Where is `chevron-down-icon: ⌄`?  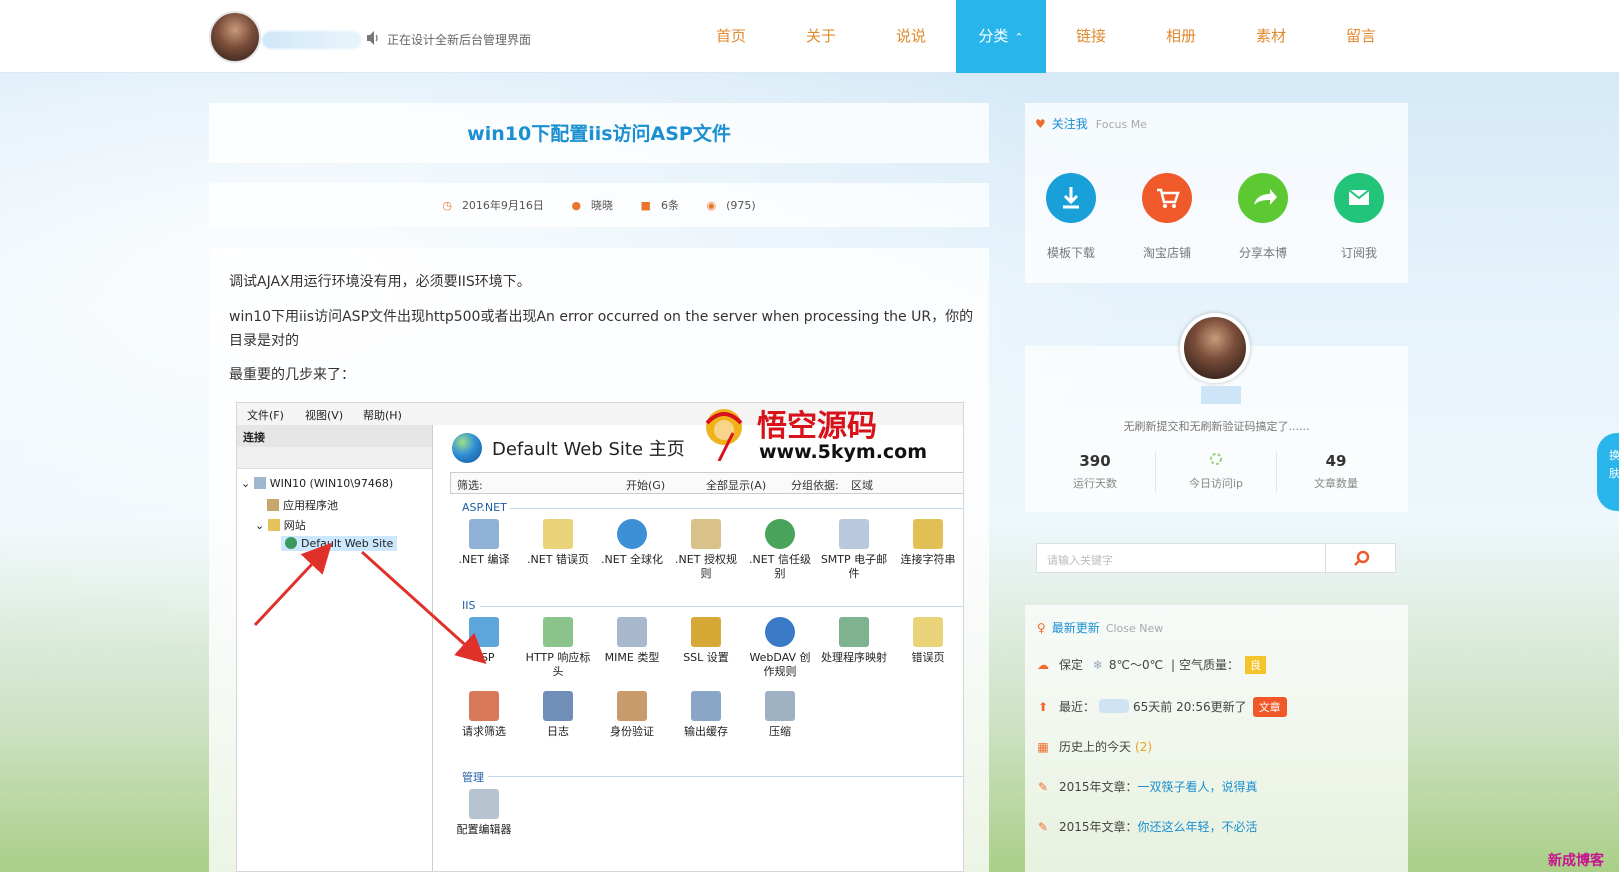 chevron-down-icon: ⌄ is located at coordinates (261, 525).